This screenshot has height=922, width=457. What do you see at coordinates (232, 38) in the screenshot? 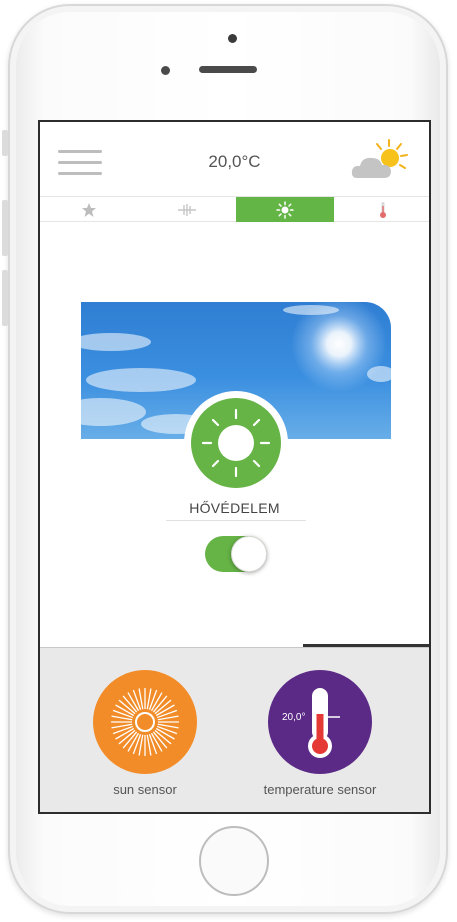
I see `front-camera` at bounding box center [232, 38].